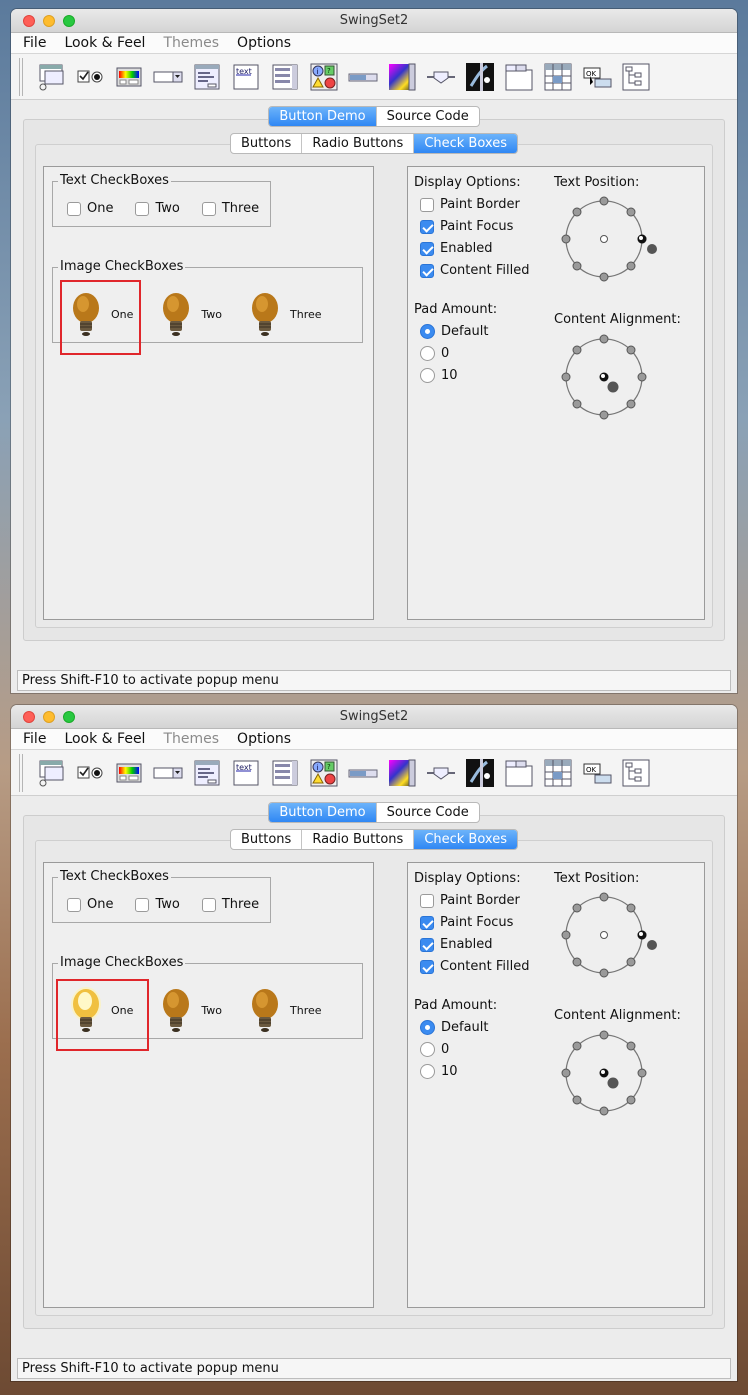 The width and height of the screenshot is (748, 1395). What do you see at coordinates (114, 876) in the screenshot?
I see `text-checkboxes-title: Text CheckBoxes` at bounding box center [114, 876].